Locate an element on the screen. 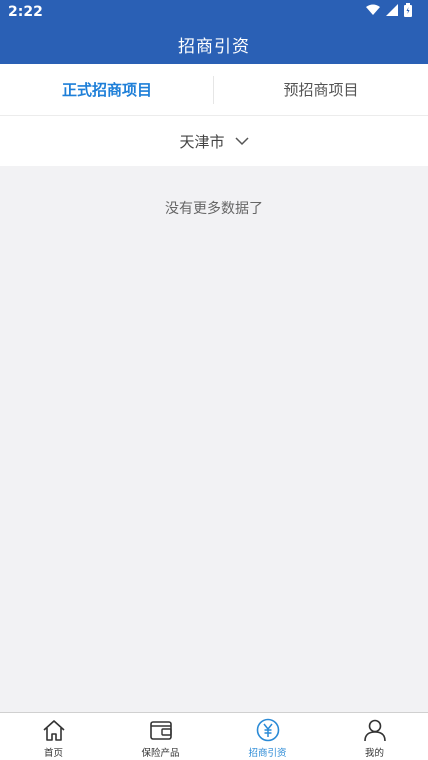  app-header: 2:22 招商引资 is located at coordinates (214, 32).